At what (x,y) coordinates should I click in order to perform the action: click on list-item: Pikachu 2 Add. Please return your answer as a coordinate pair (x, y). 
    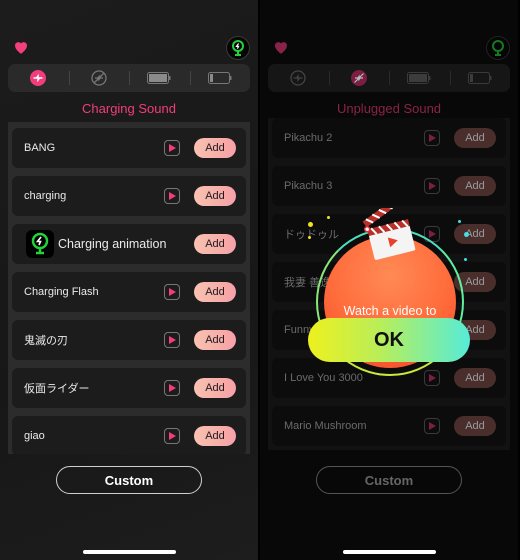
    Looking at the image, I should click on (389, 138).